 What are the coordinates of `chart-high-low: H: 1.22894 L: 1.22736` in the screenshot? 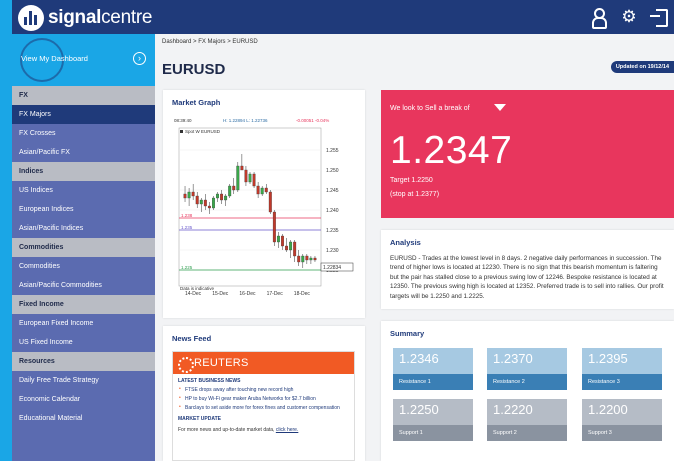 It's located at (245, 120).